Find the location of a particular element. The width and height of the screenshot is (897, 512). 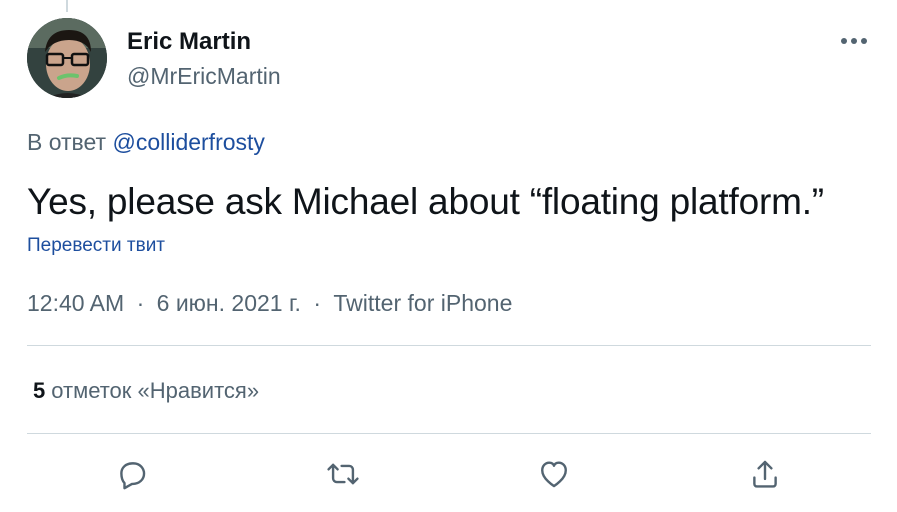

reply-button is located at coordinates (132, 474).